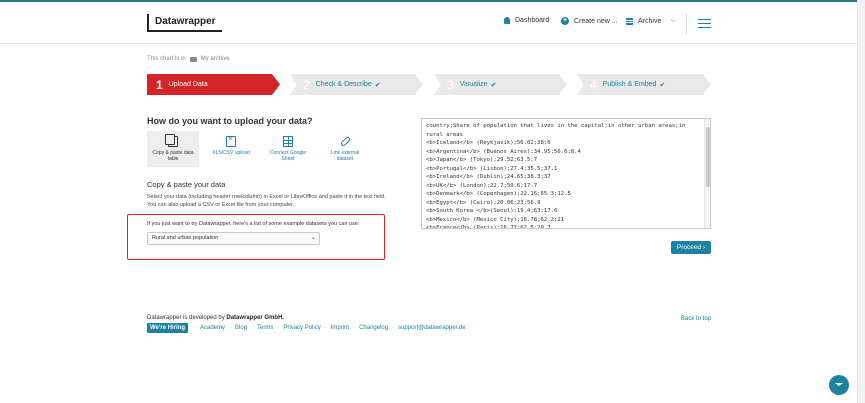 The image size is (865, 403). What do you see at coordinates (215, 59) in the screenshot?
I see `breadcrumb-folder: My archive` at bounding box center [215, 59].